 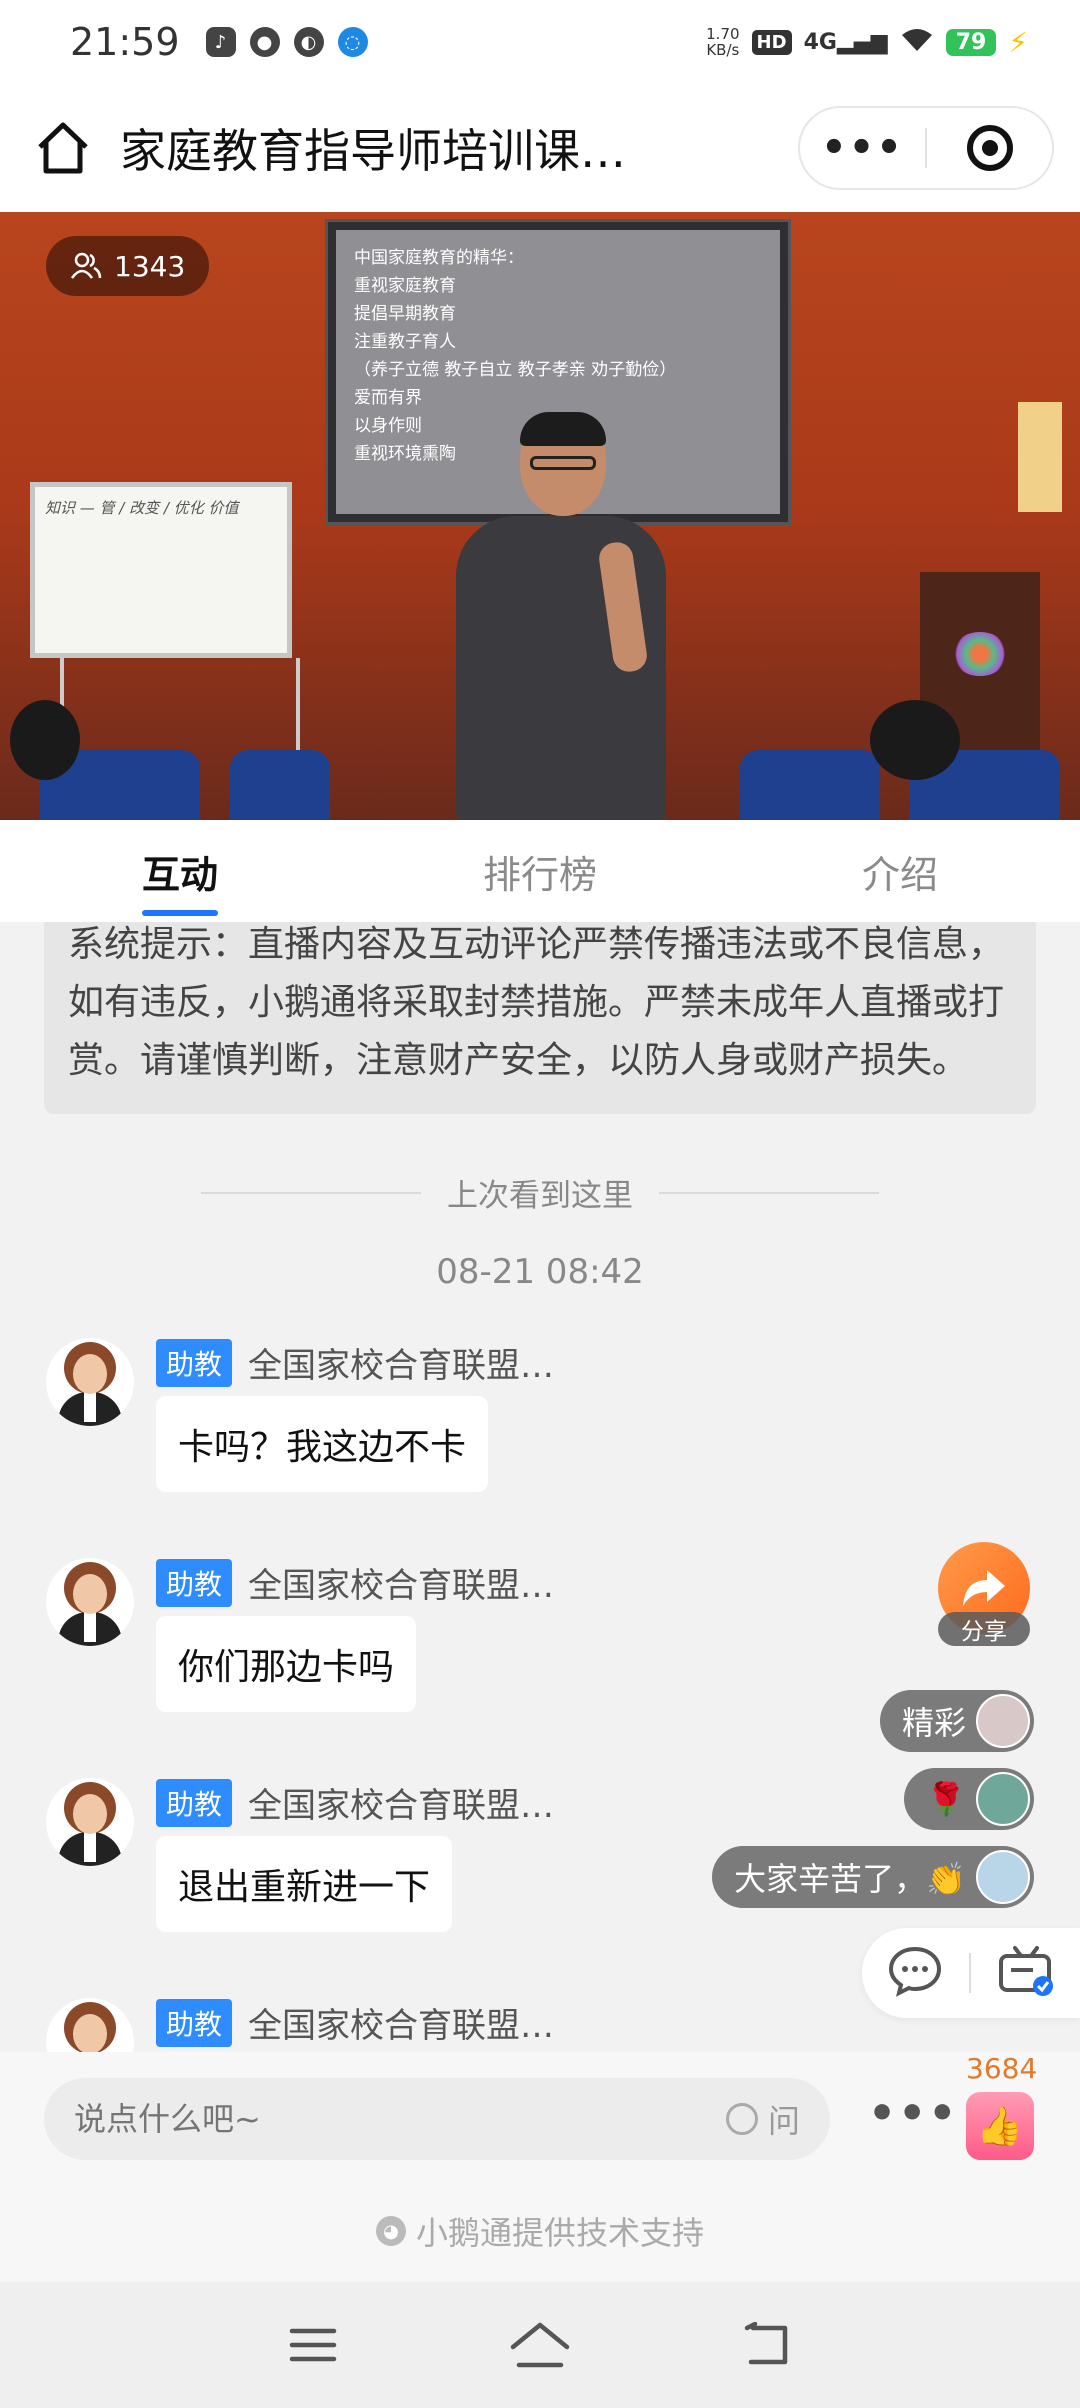 I want to click on net-speed: 1.70 KB/s, so click(x=723, y=42).